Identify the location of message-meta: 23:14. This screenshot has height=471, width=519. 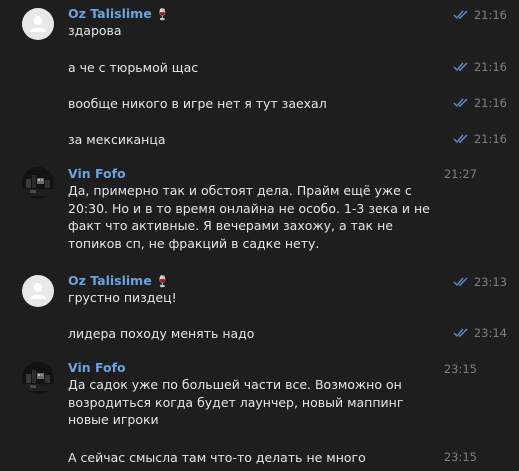
(480, 333).